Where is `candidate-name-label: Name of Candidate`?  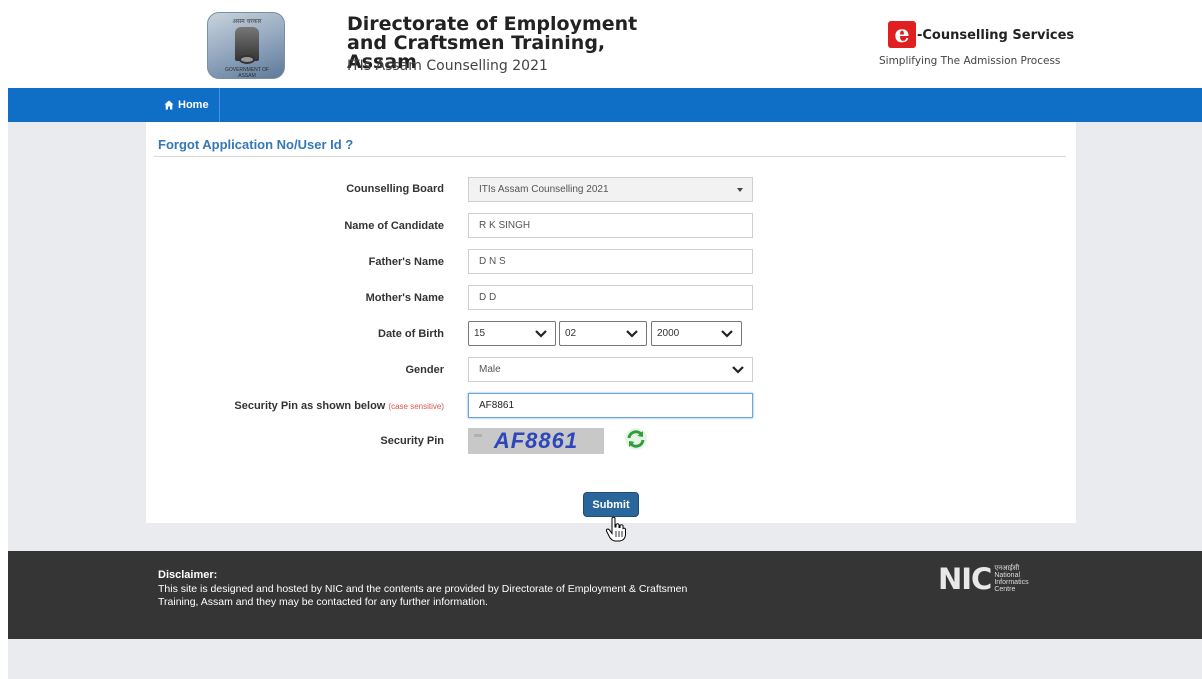 candidate-name-label: Name of Candidate is located at coordinates (394, 226).